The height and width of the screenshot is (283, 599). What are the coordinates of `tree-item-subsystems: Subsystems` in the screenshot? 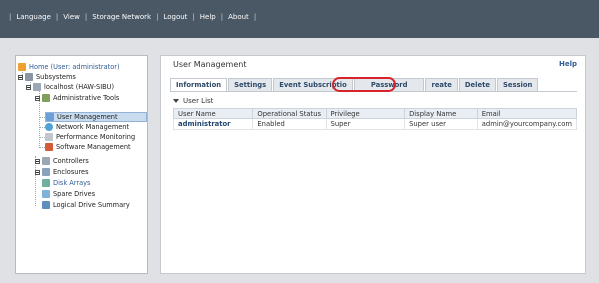 It's located at (47, 77).